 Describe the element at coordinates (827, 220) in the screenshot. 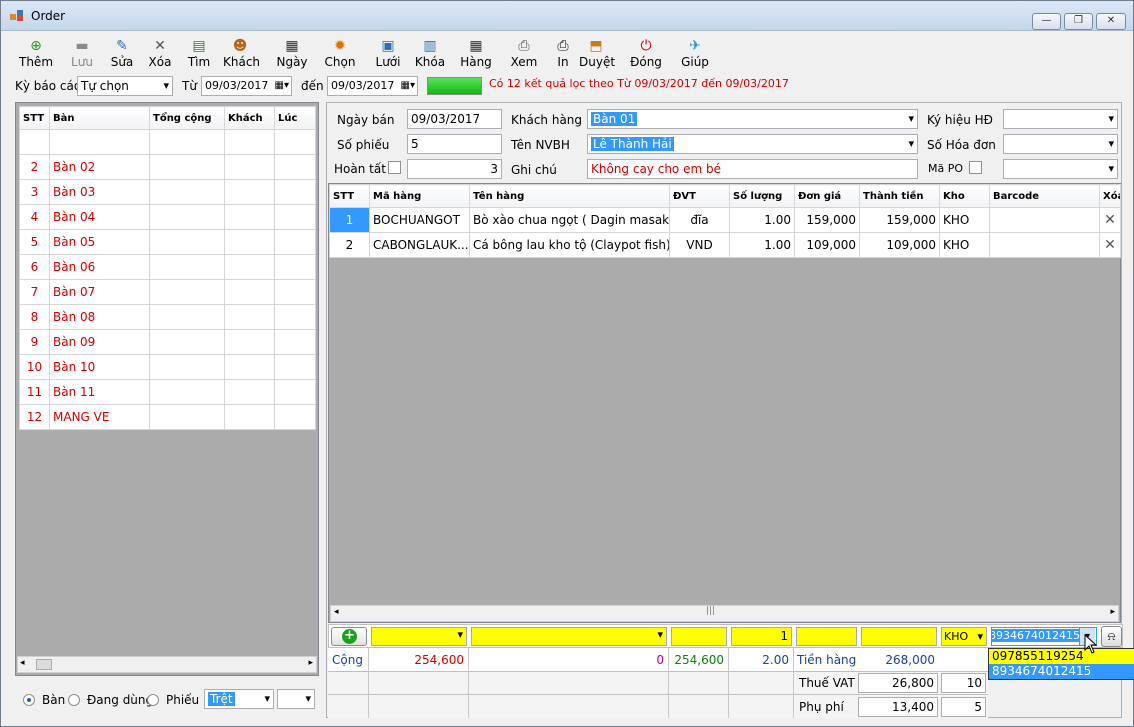

I see `item-cell-price: 159,000` at that location.